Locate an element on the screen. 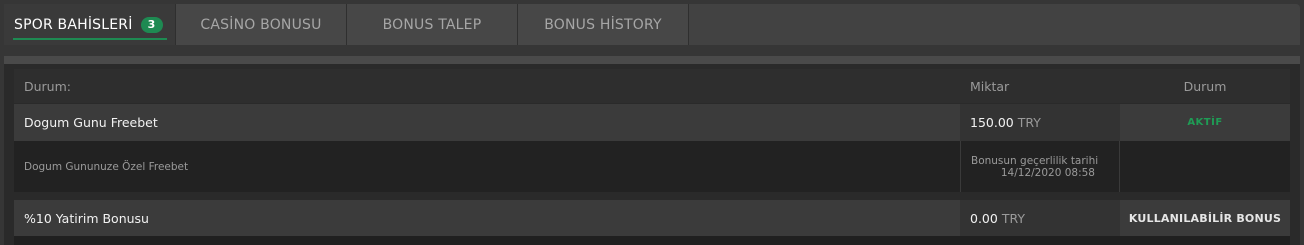 The image size is (1304, 245). status-badge: KULLANILABİLİR BONUS is located at coordinates (1205, 218).